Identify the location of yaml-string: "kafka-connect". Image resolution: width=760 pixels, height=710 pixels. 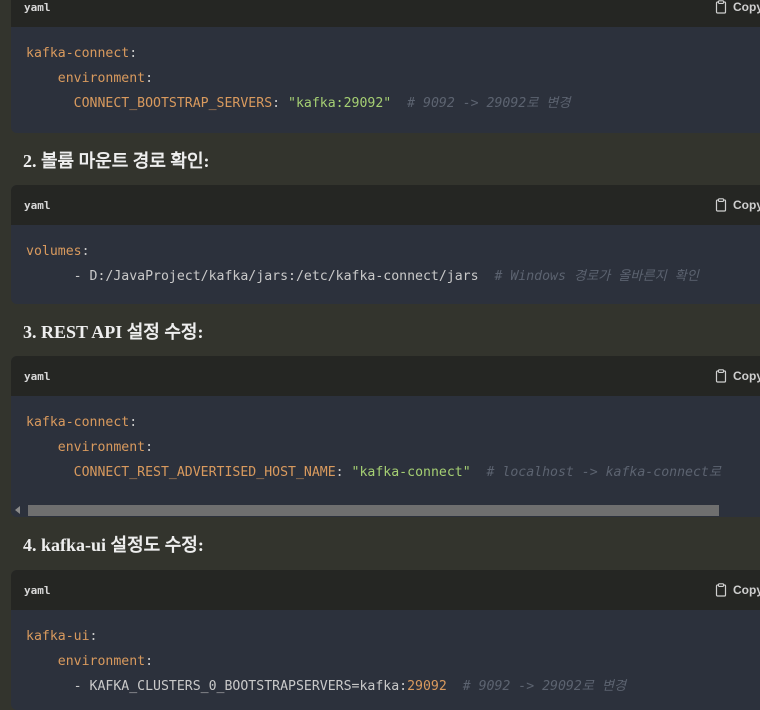
(411, 472).